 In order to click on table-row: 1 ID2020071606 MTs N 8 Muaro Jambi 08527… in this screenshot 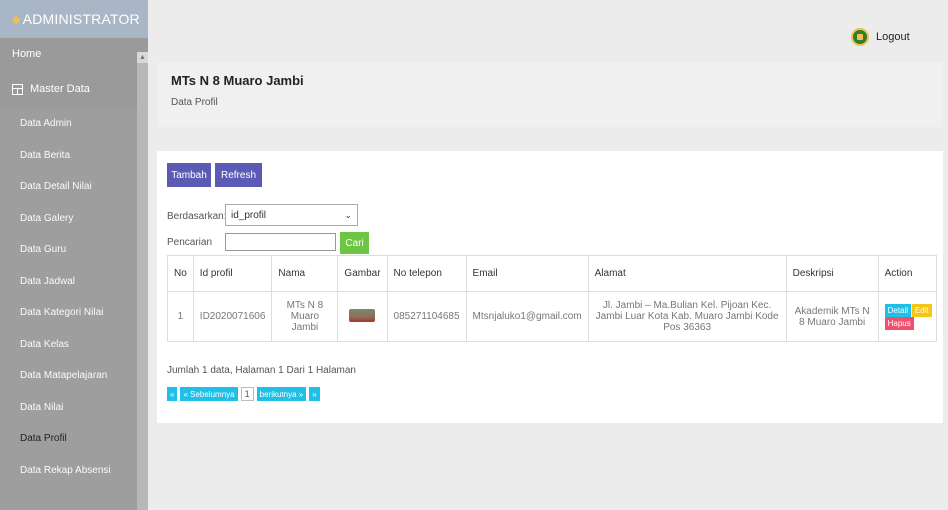, I will do `click(552, 316)`.